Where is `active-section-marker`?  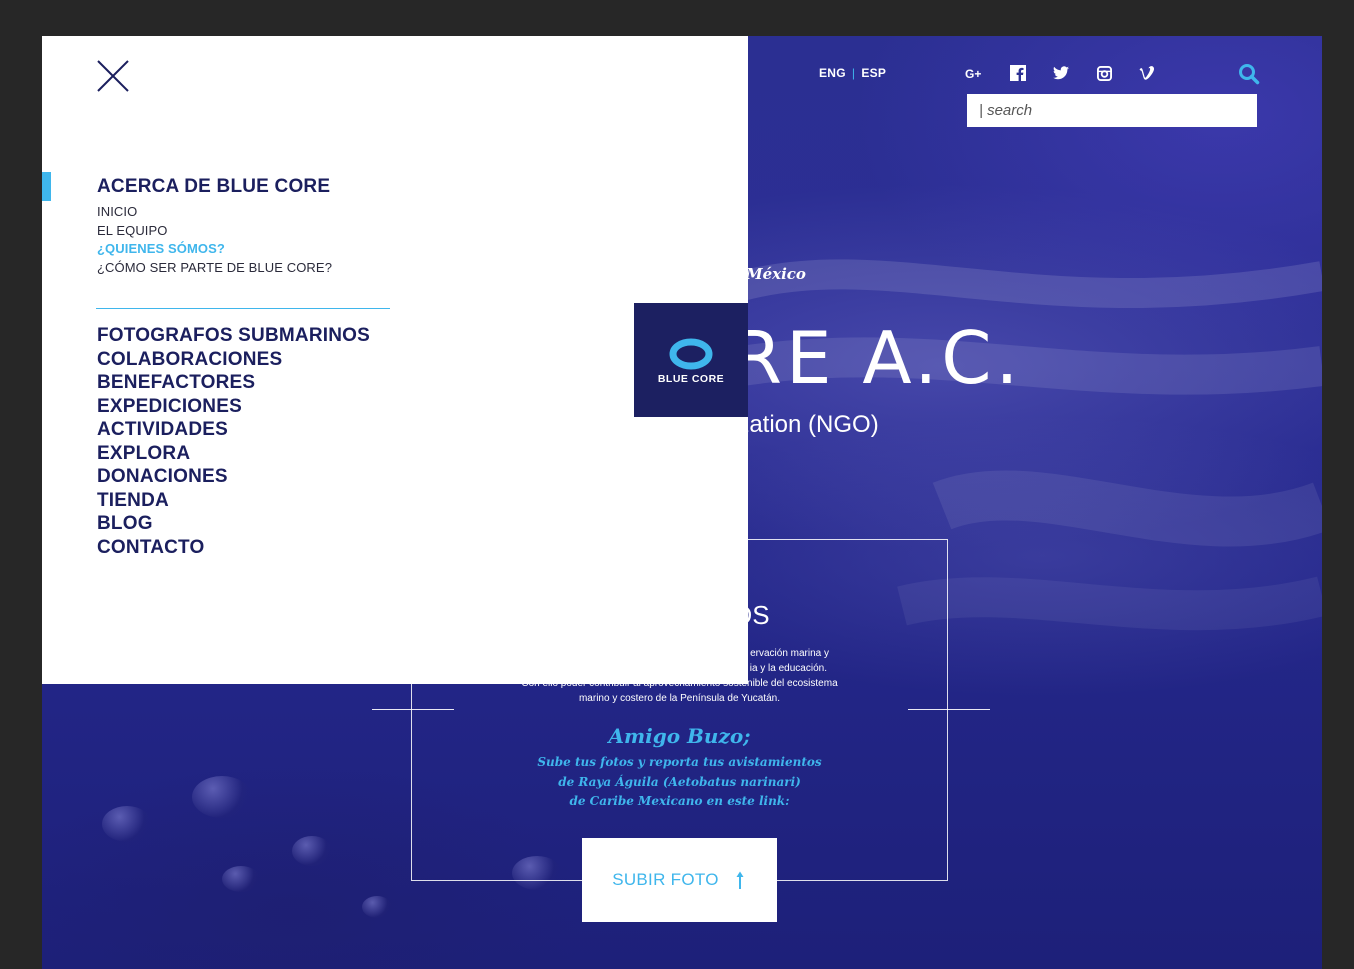
active-section-marker is located at coordinates (46, 186).